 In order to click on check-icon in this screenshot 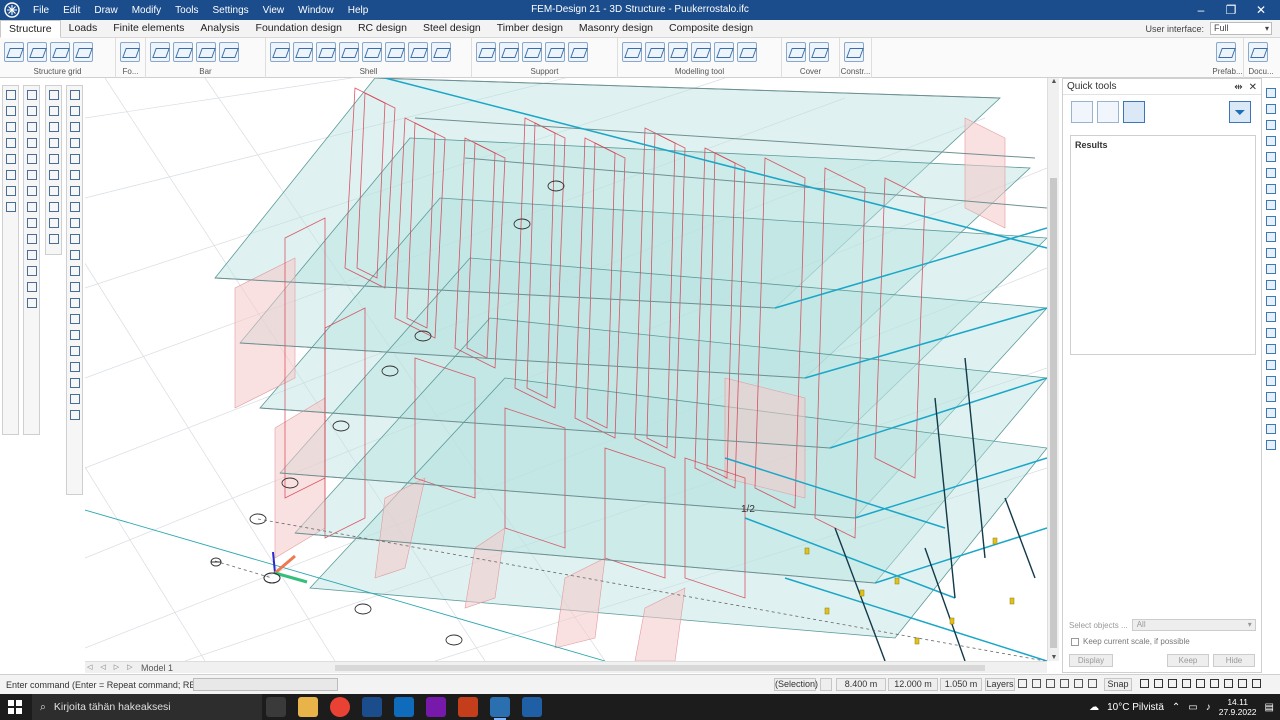, I will do `click(31, 190)`.